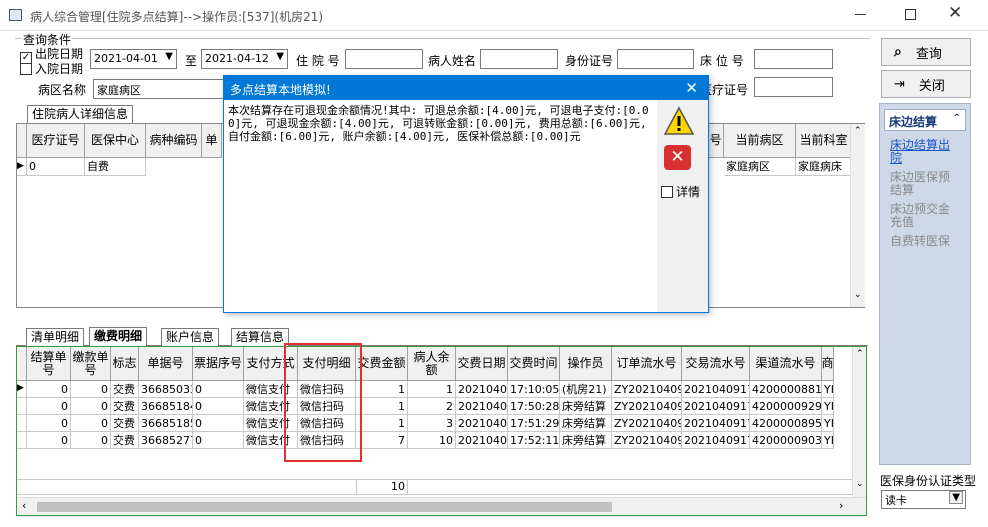  What do you see at coordinates (318, 61) in the screenshot?
I see `inpatient-no-label: 住 院 号` at bounding box center [318, 61].